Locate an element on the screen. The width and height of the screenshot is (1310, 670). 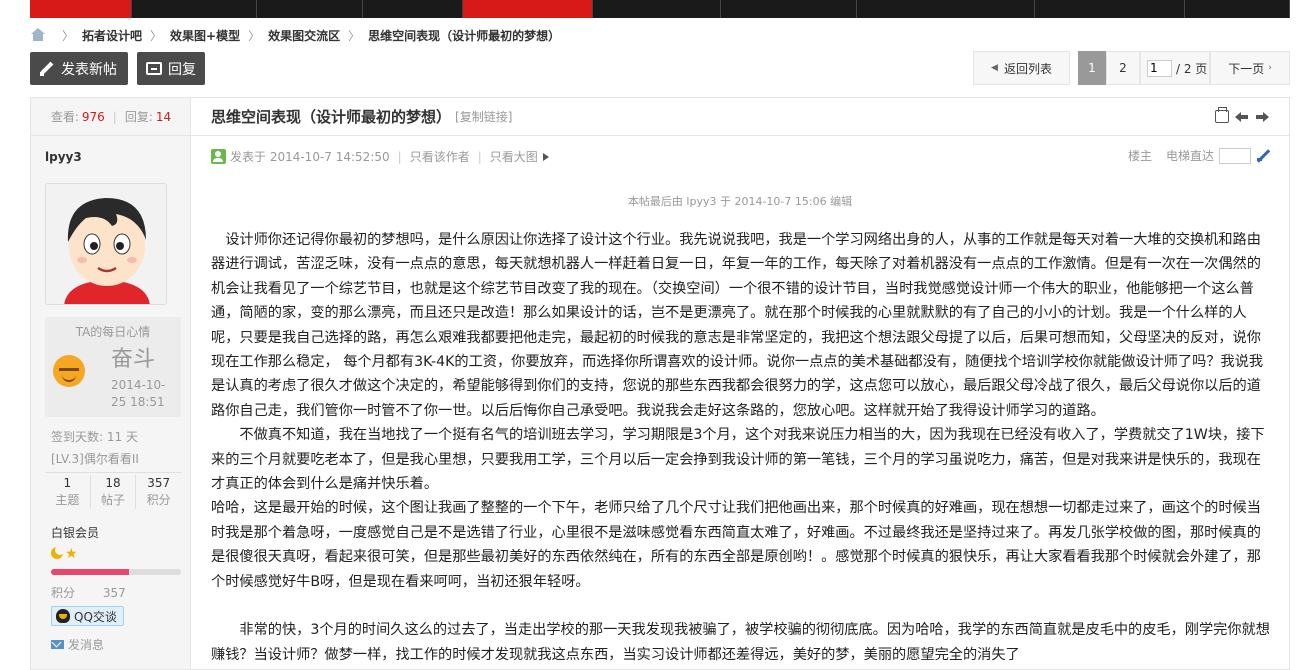
new-post-label: 发表新帖 is located at coordinates (89, 69).